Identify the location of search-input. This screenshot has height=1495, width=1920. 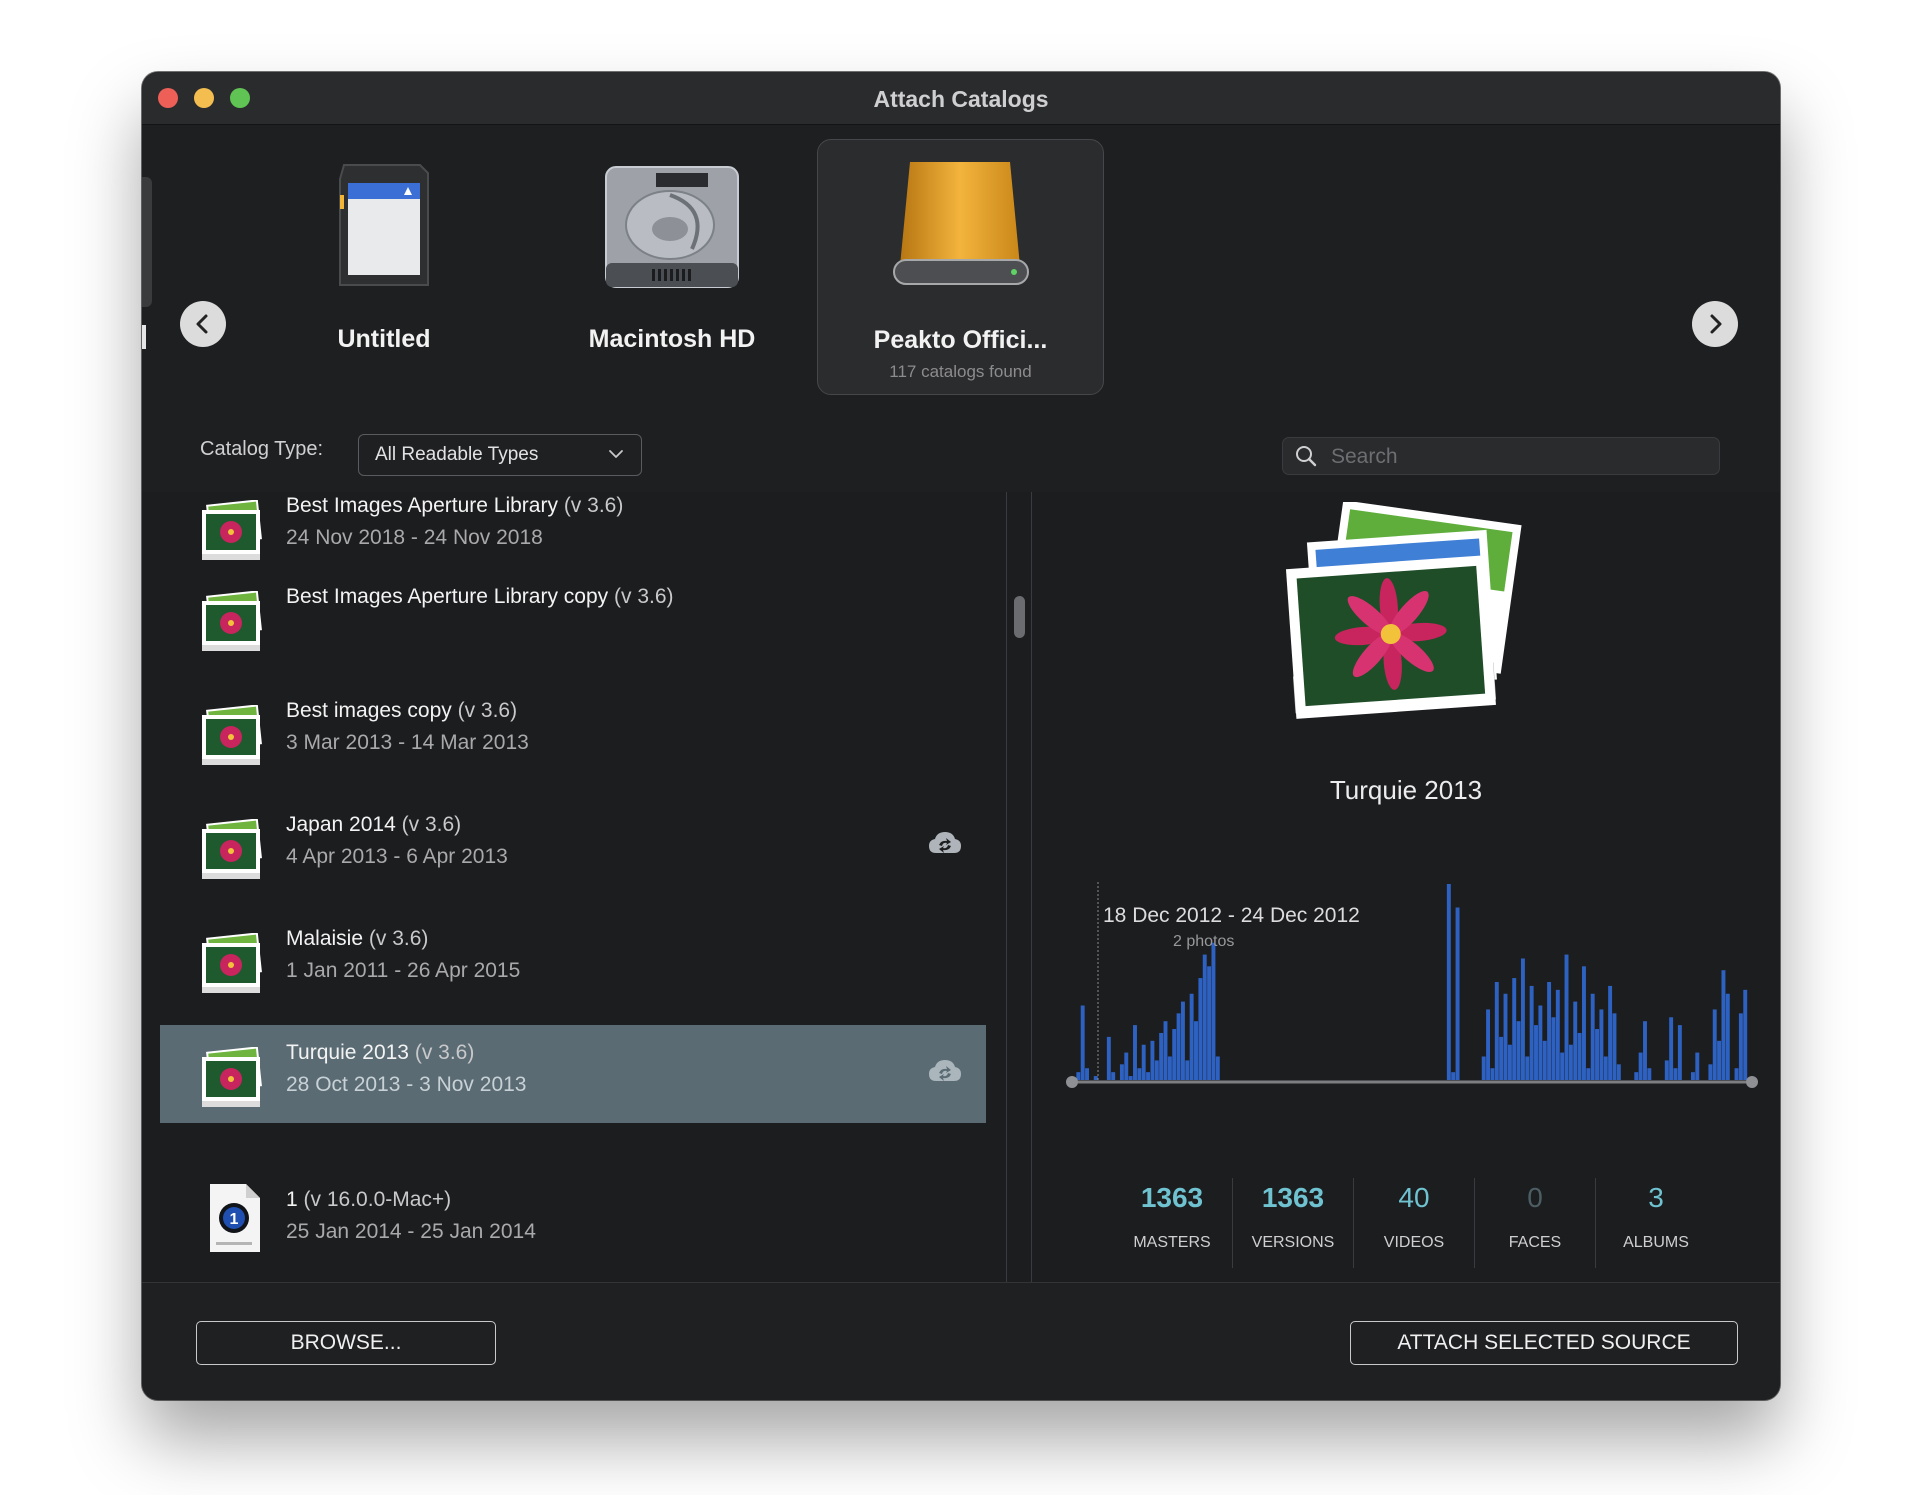
(1516, 457).